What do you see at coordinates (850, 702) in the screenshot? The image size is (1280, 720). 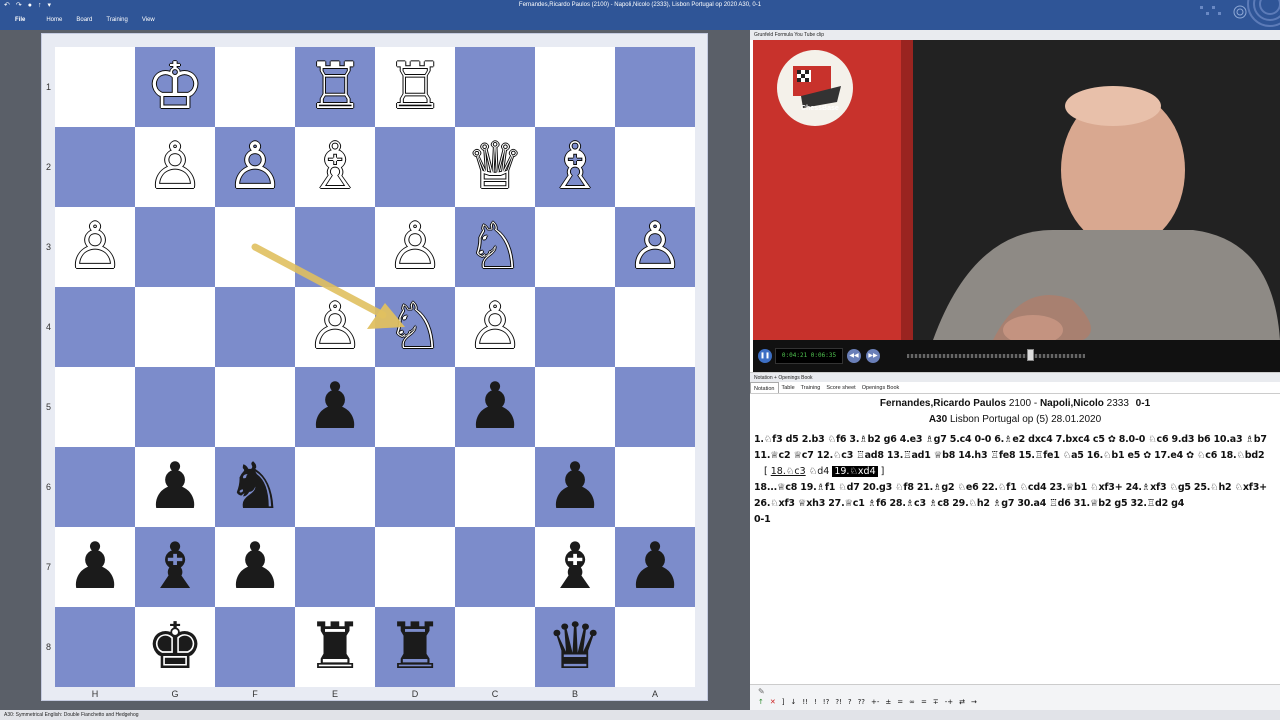 I see `annotation-symbol-button: ?` at bounding box center [850, 702].